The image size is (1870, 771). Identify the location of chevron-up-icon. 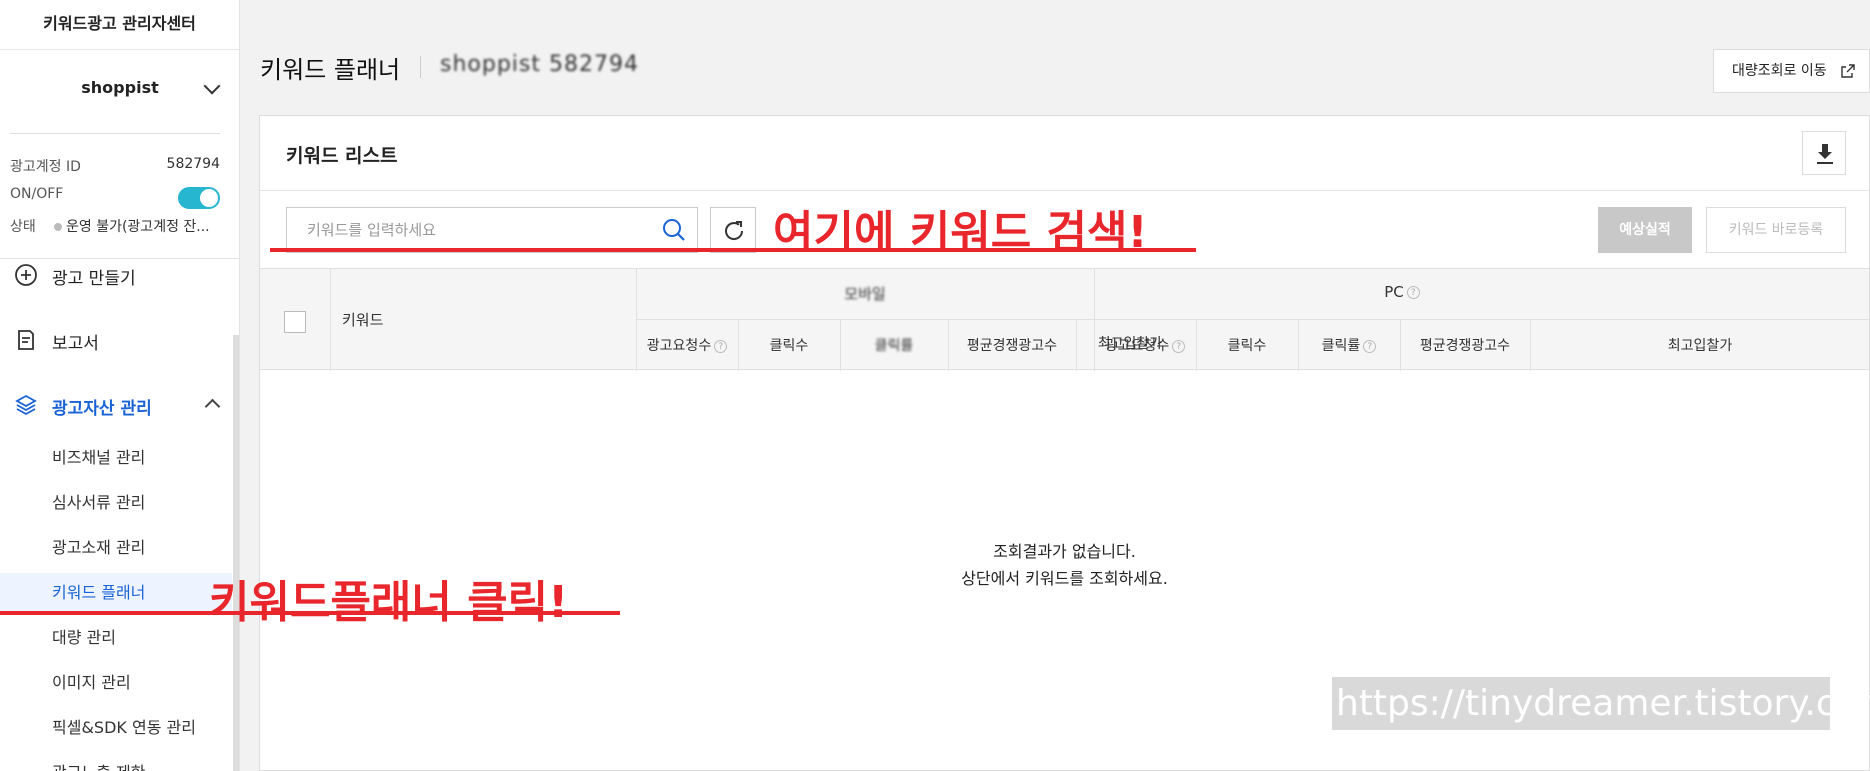
(212, 406).